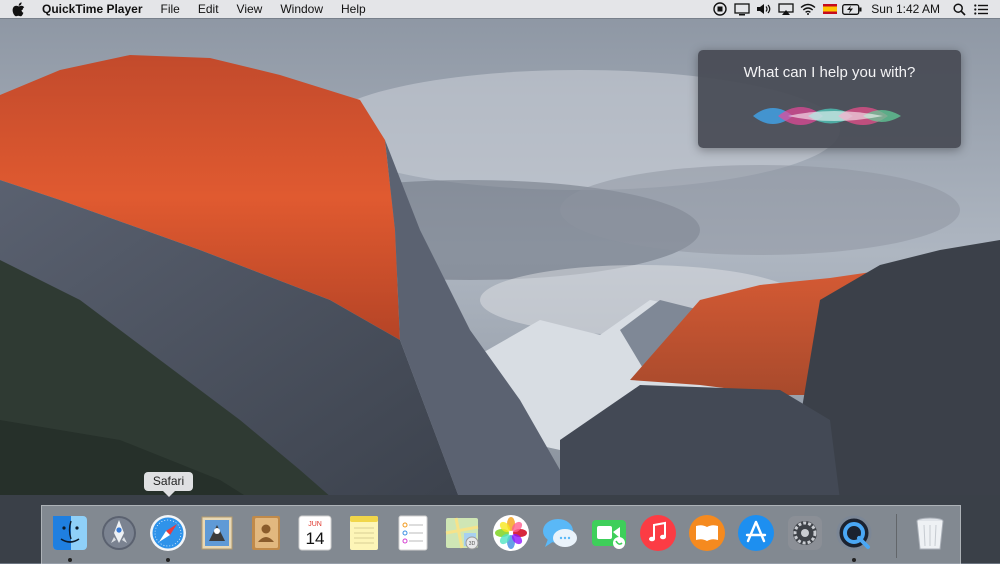 This screenshot has width=1000, height=564. I want to click on calendar-day: 14, so click(315, 538).